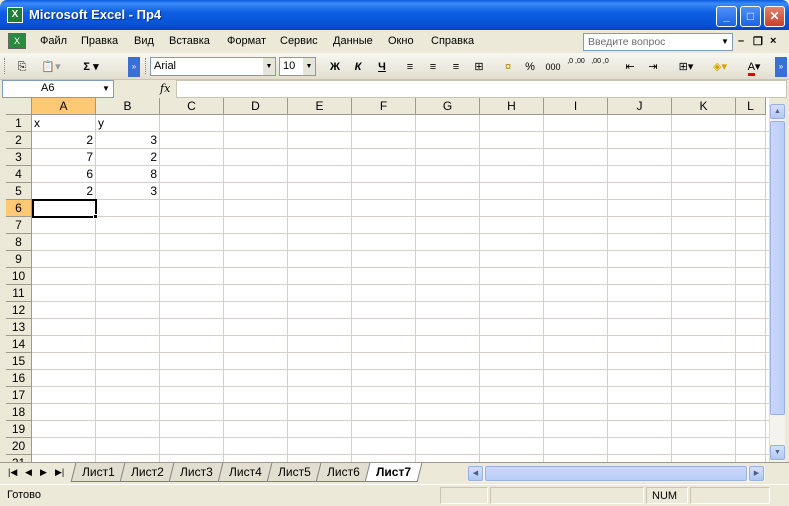 This screenshot has width=789, height=506. What do you see at coordinates (508, 67) in the screenshot?
I see `currency-icon: ¤` at bounding box center [508, 67].